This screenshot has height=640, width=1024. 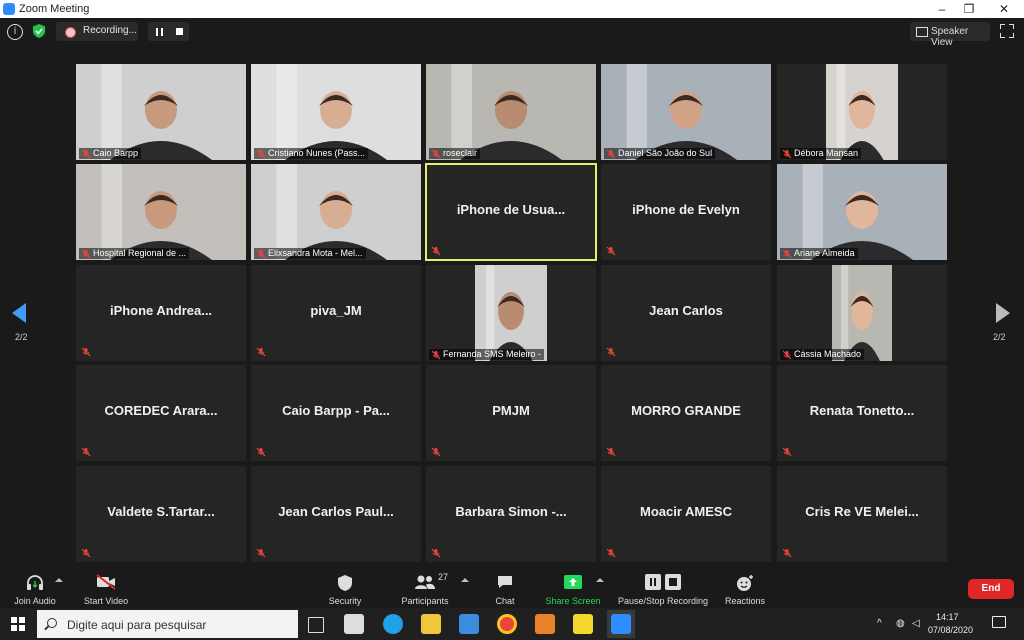 I want to click on participant-display-name: PMJM, so click(x=511, y=410).